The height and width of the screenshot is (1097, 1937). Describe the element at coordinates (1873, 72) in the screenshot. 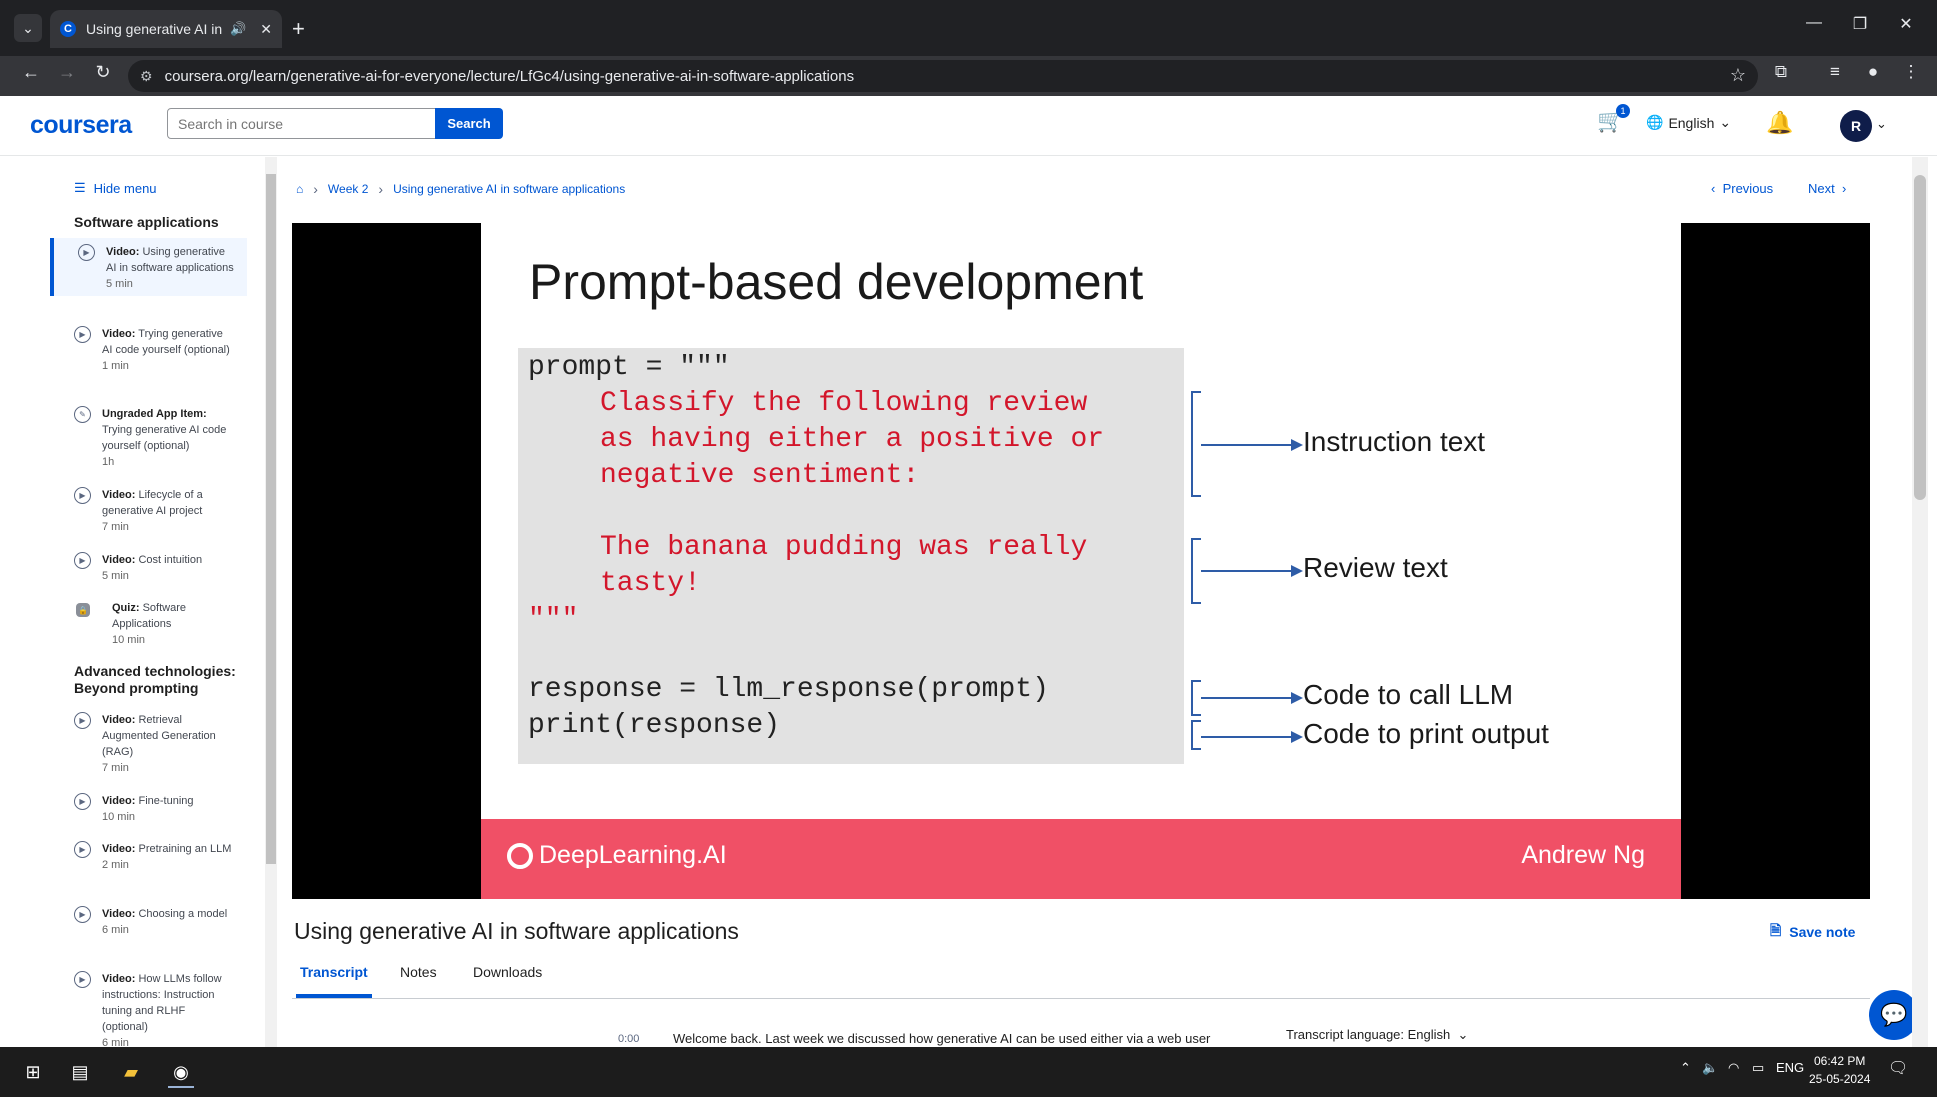

I see `profile-icon: ●` at that location.